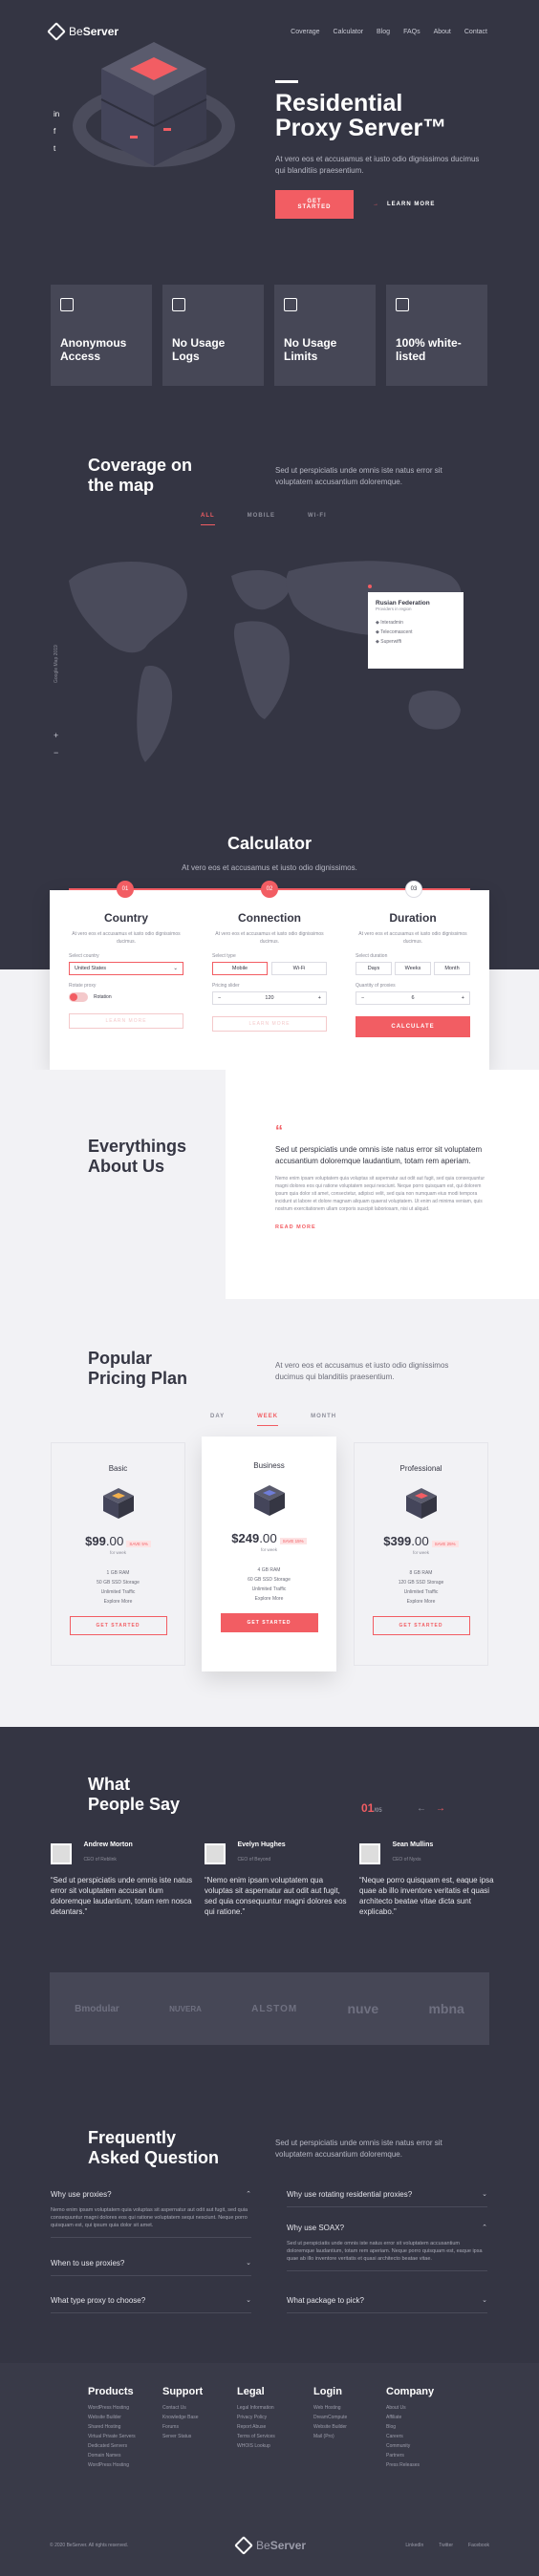  Describe the element at coordinates (138, 1368) in the screenshot. I see `pricing-title: Popular Pricing Plan` at that location.